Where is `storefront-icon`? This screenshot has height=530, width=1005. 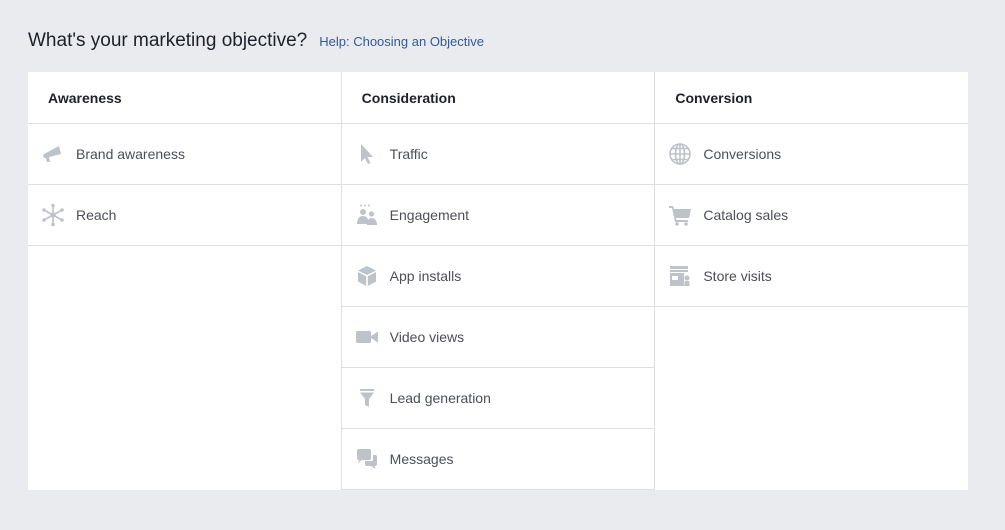 storefront-icon is located at coordinates (680, 276).